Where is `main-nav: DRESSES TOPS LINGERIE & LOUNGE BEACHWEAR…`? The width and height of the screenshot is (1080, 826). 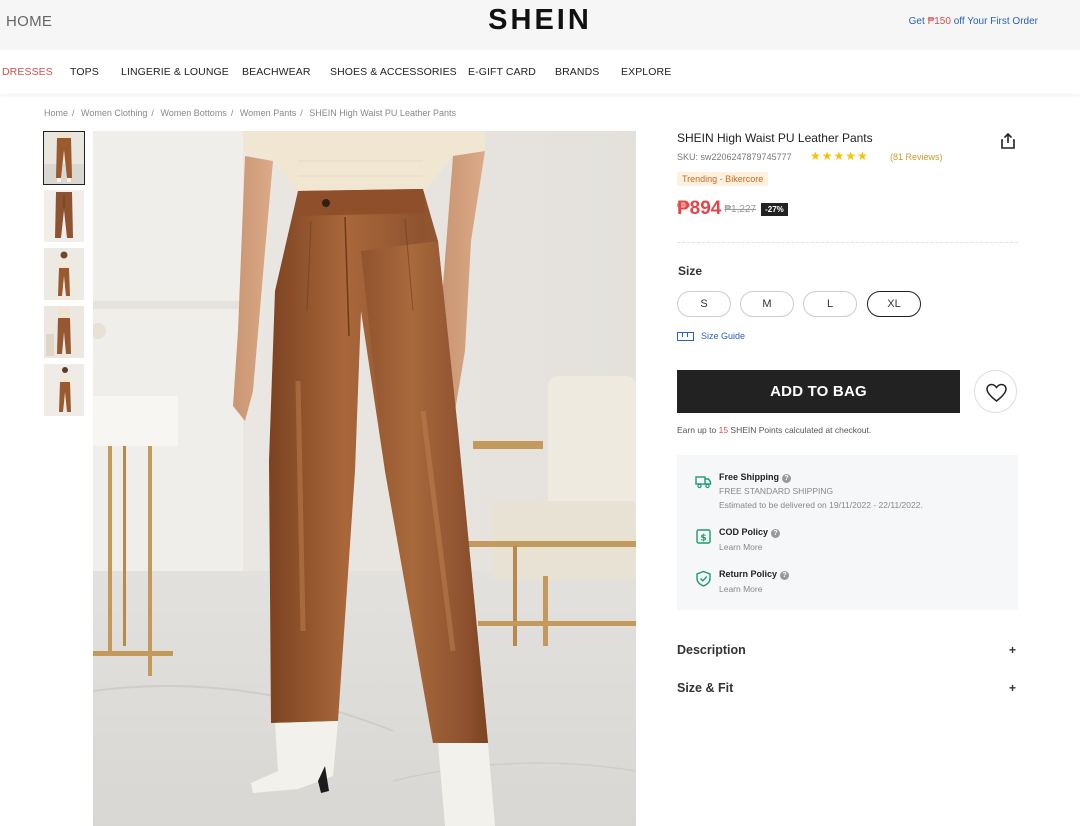 main-nav: DRESSES TOPS LINGERIE & LOUNGE BEACHWEAR… is located at coordinates (540, 72).